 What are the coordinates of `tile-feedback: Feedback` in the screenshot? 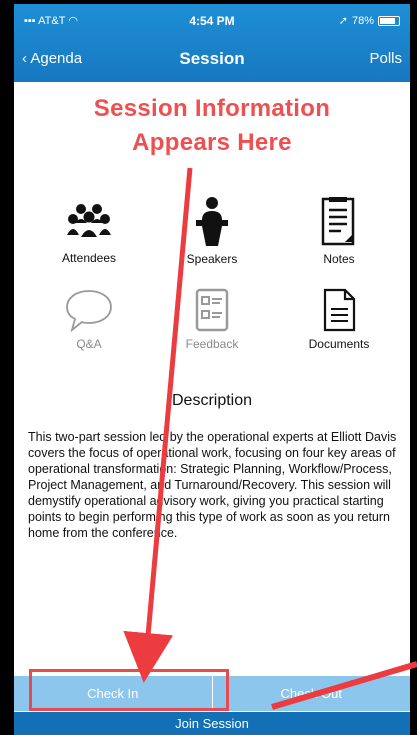 It's located at (212, 319).